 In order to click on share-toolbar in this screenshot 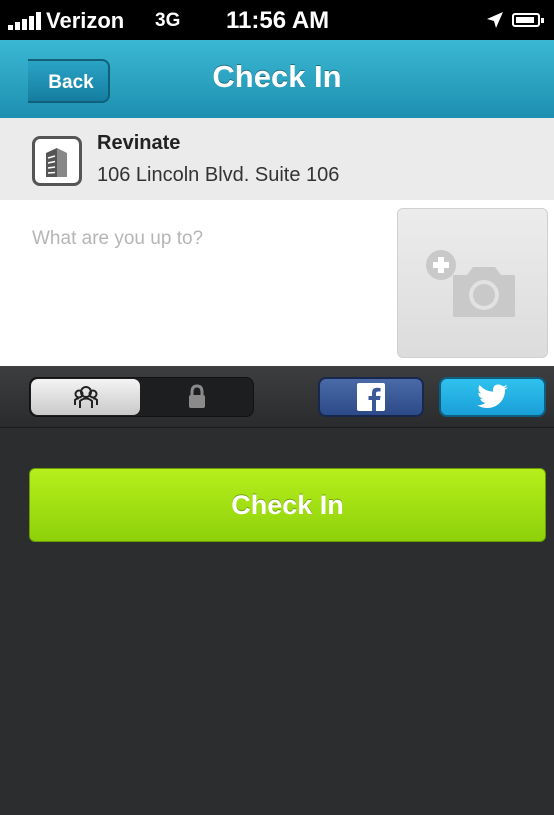, I will do `click(277, 397)`.